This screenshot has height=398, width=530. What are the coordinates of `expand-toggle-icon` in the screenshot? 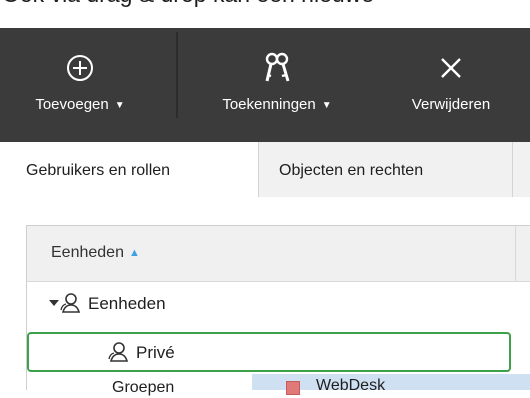 It's located at (54, 303).